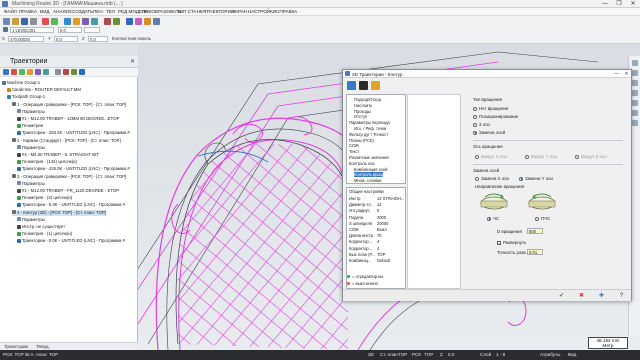 Image resolution: width=640 pixels, height=360 pixels. Describe the element at coordinates (62, 11) in the screenshot. I see `menu-analysis: АНАЛИЗ` at that location.